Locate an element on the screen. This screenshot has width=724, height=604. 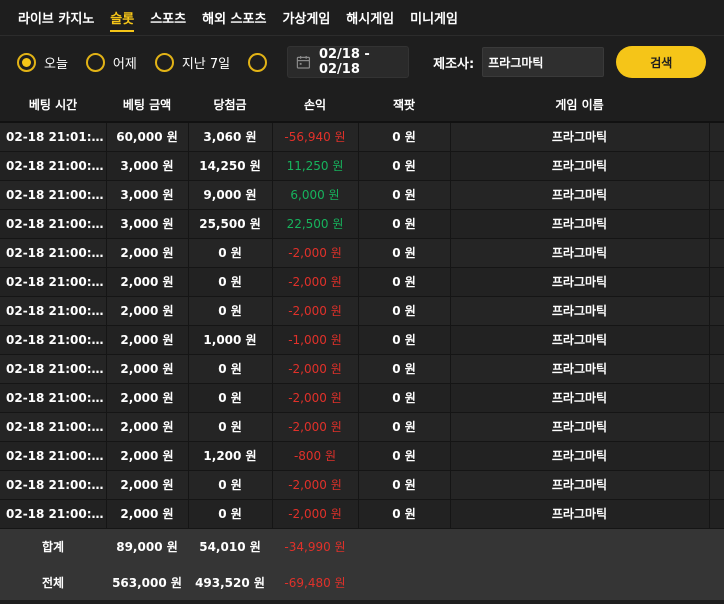
radio-yesterday: 어제 is located at coordinates (111, 62).